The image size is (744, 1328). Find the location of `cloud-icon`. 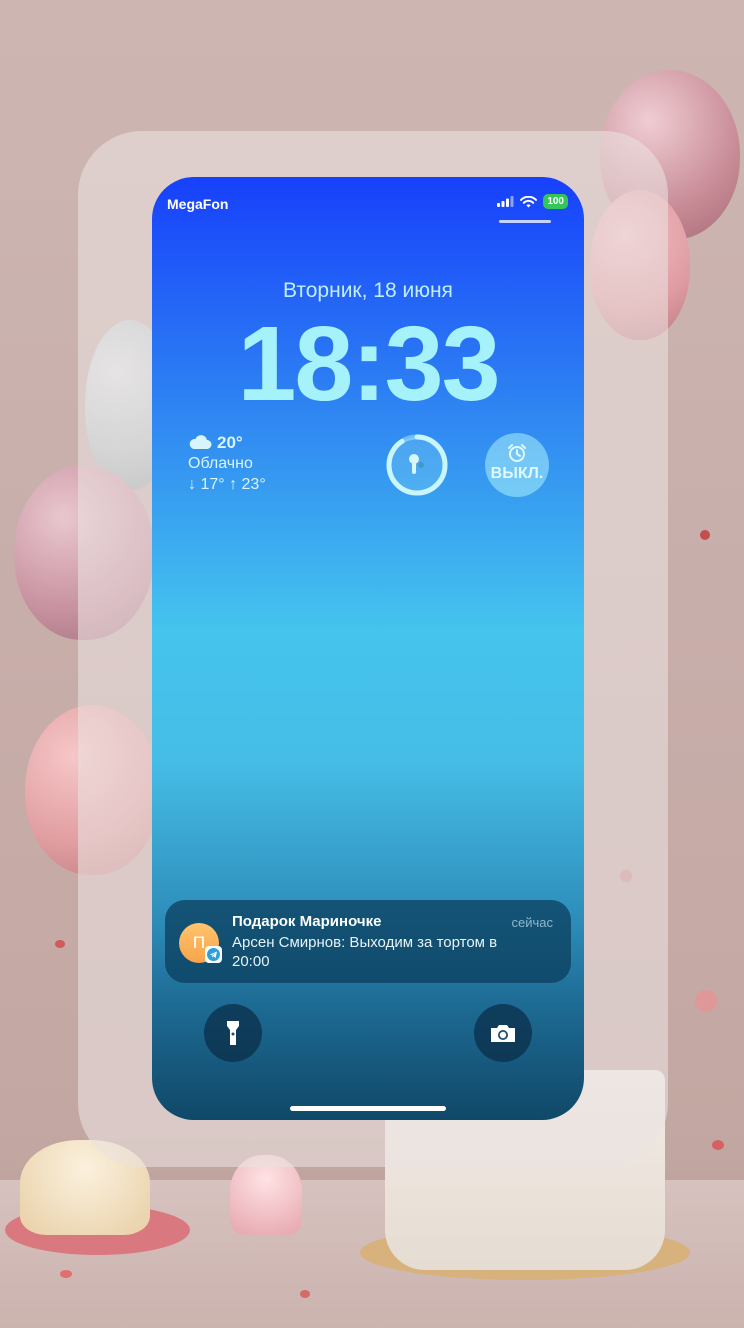

cloud-icon is located at coordinates (200, 442).